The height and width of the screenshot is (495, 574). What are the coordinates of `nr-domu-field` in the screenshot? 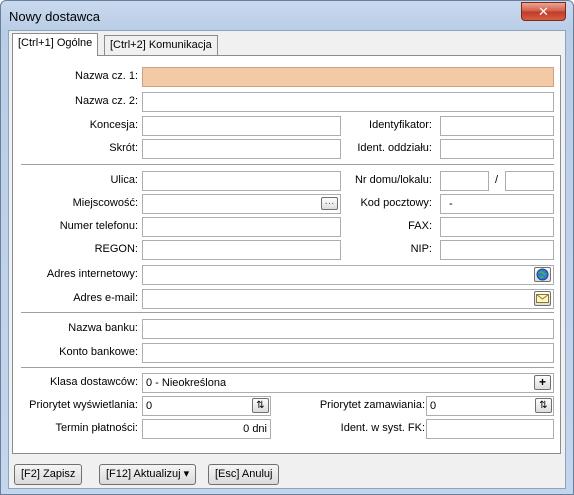 It's located at (464, 181).